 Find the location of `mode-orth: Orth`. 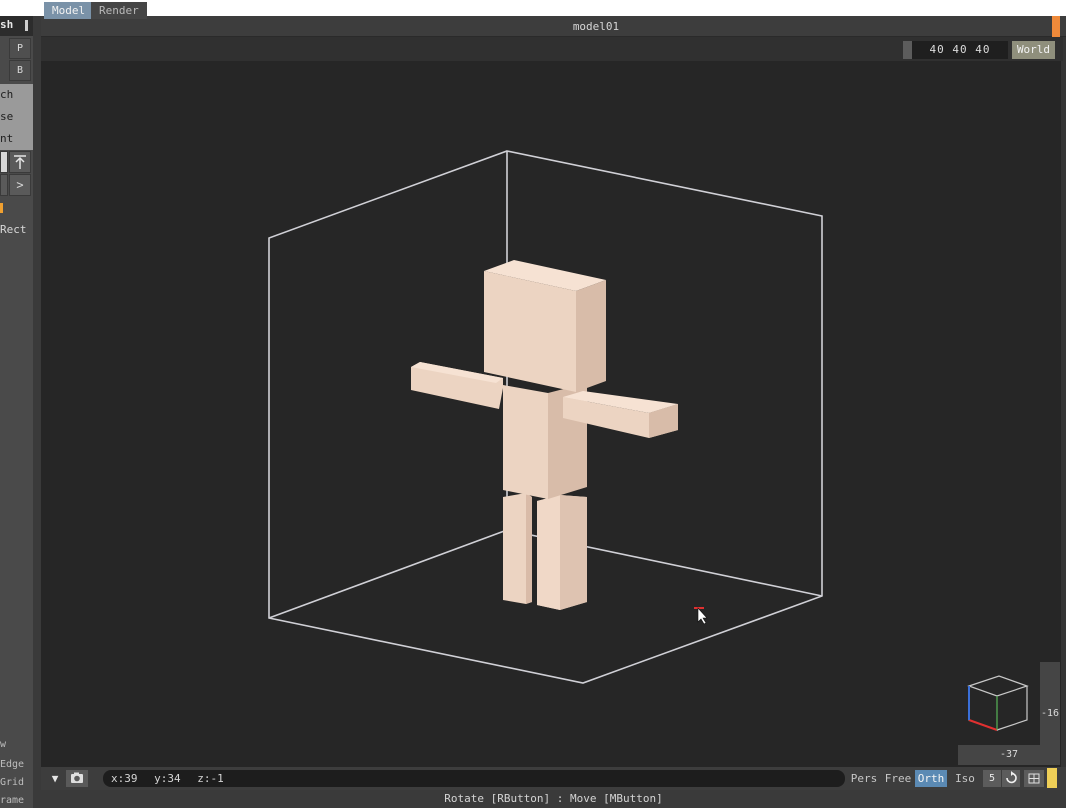

mode-orth: Orth is located at coordinates (931, 778).